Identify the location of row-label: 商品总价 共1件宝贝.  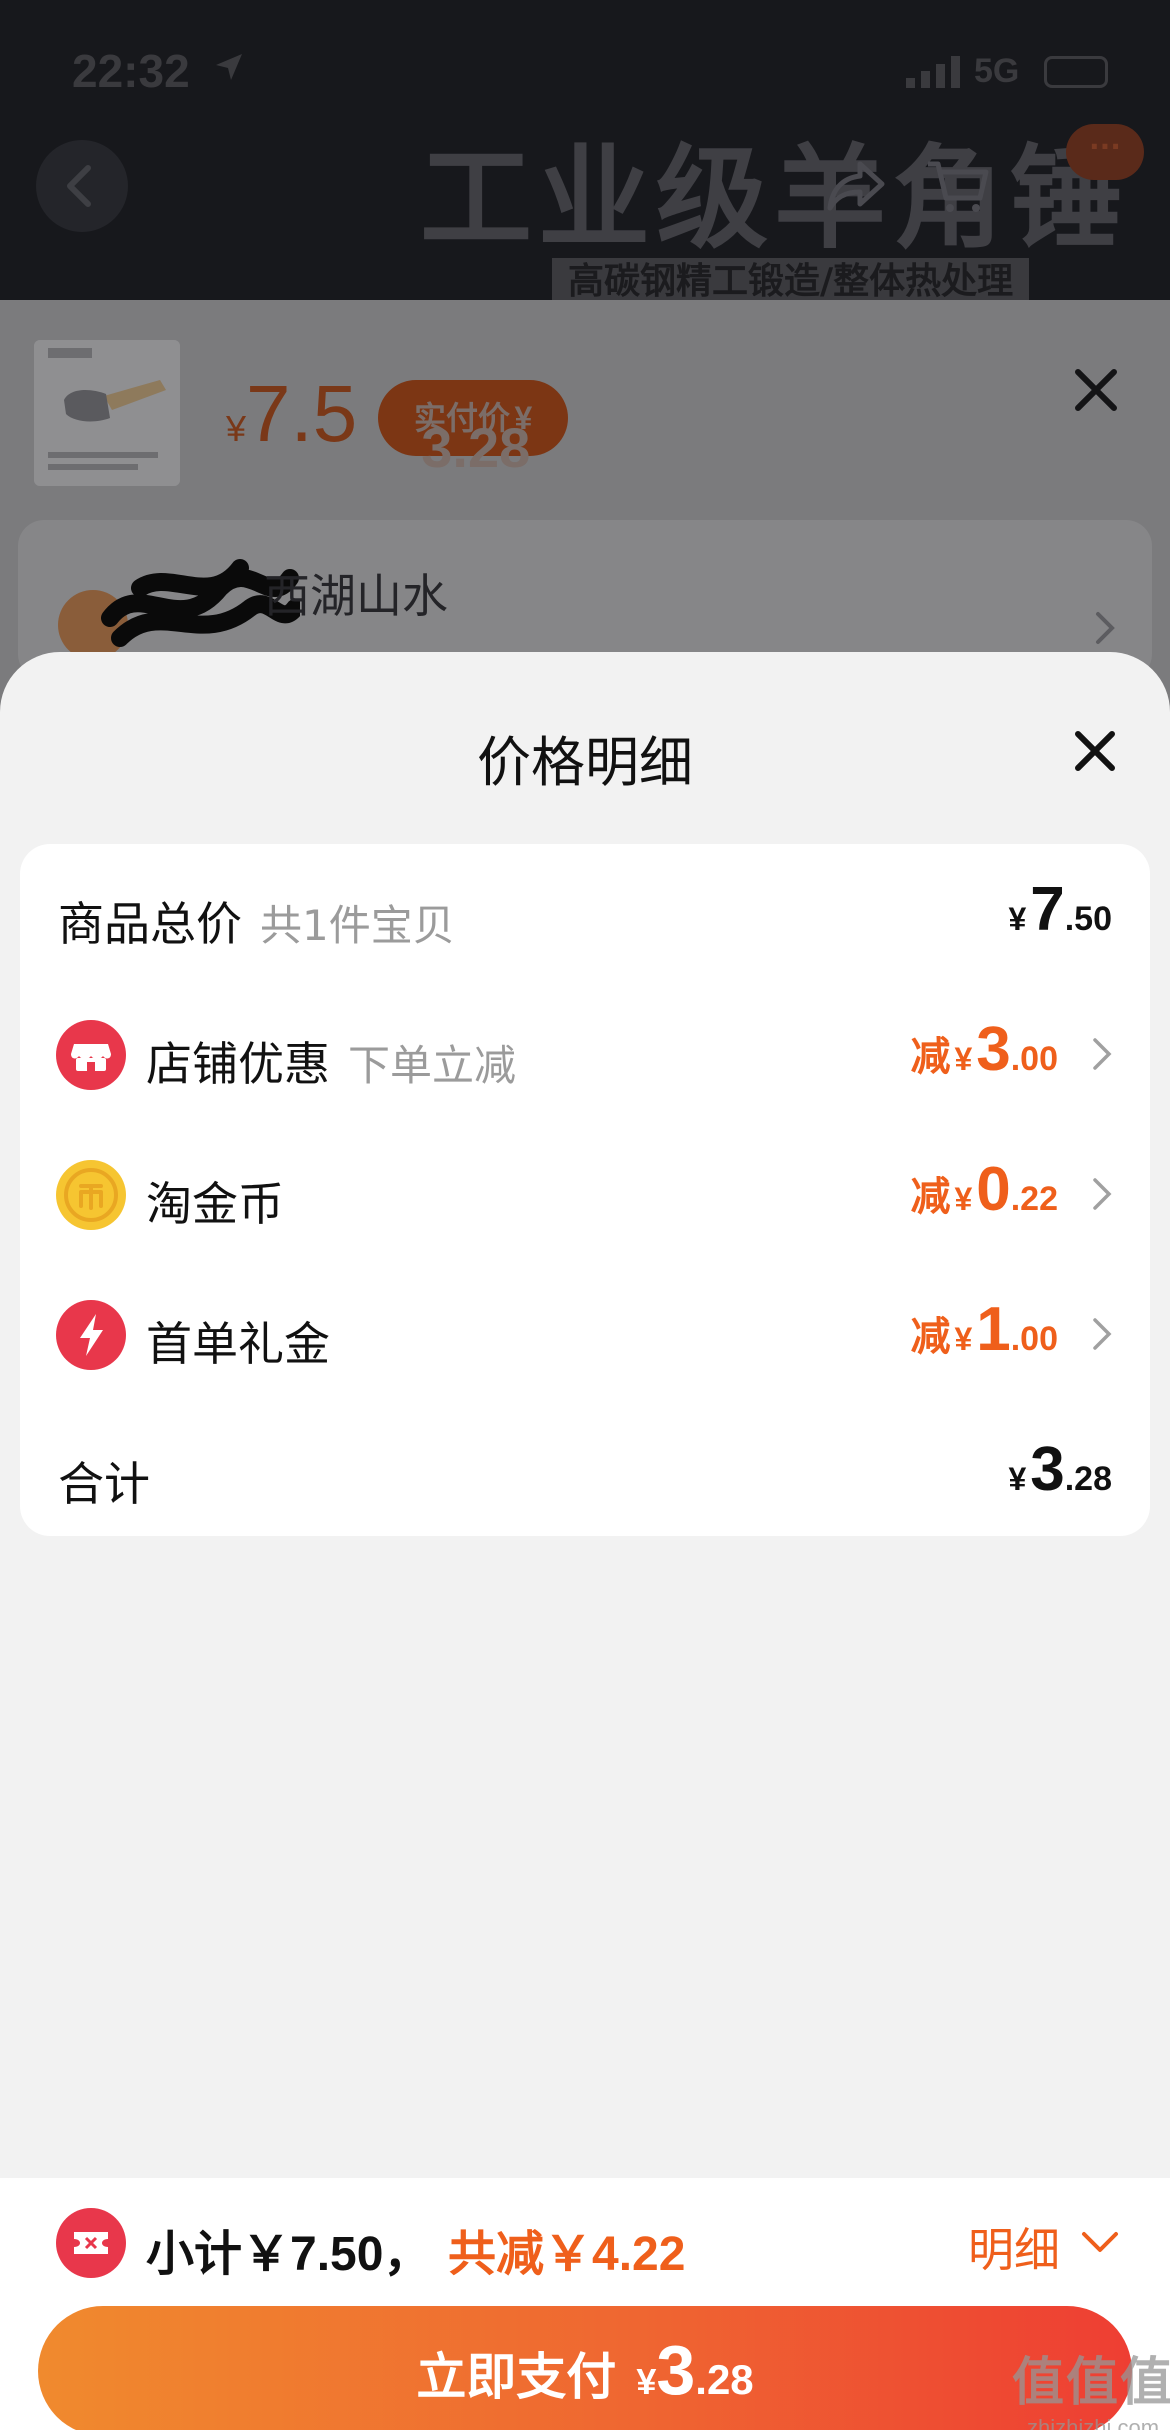
(256, 924).